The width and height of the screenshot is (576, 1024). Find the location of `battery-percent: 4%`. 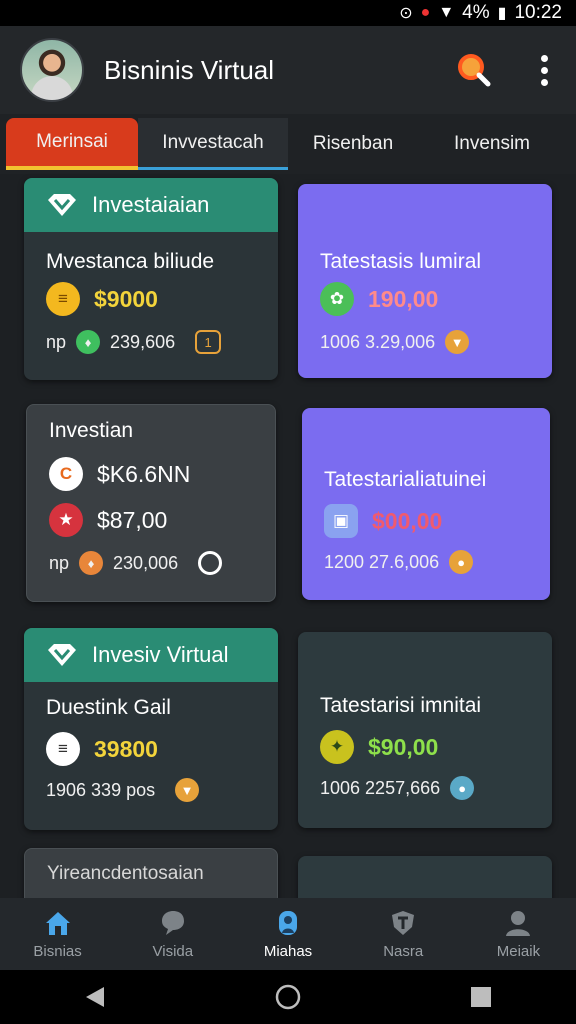

battery-percent: 4% is located at coordinates (476, 12).